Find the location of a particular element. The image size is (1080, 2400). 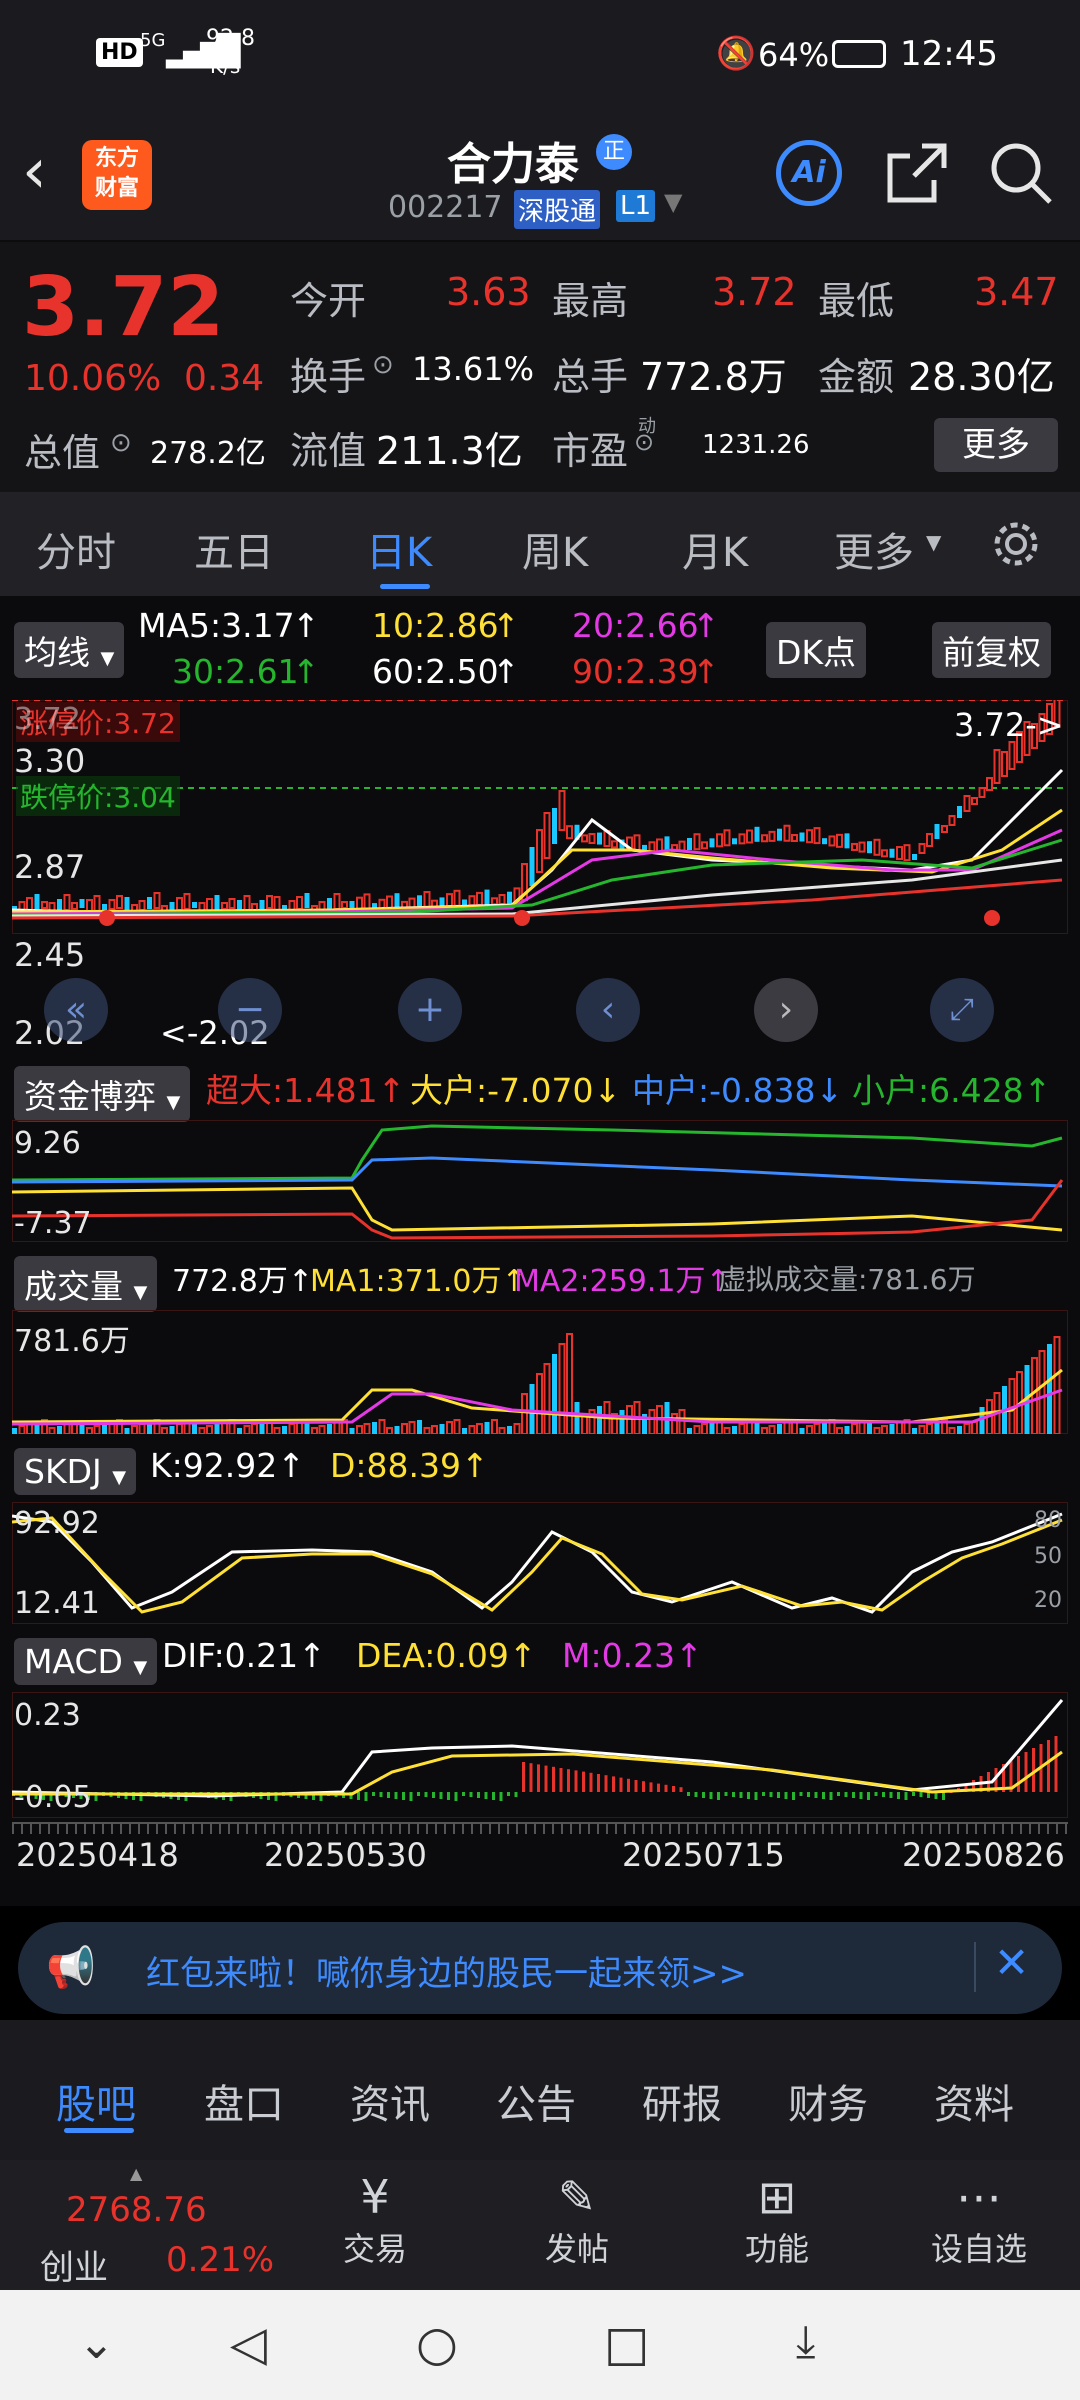

trade-button: ¥ 交易 is located at coordinates (375, 2220).